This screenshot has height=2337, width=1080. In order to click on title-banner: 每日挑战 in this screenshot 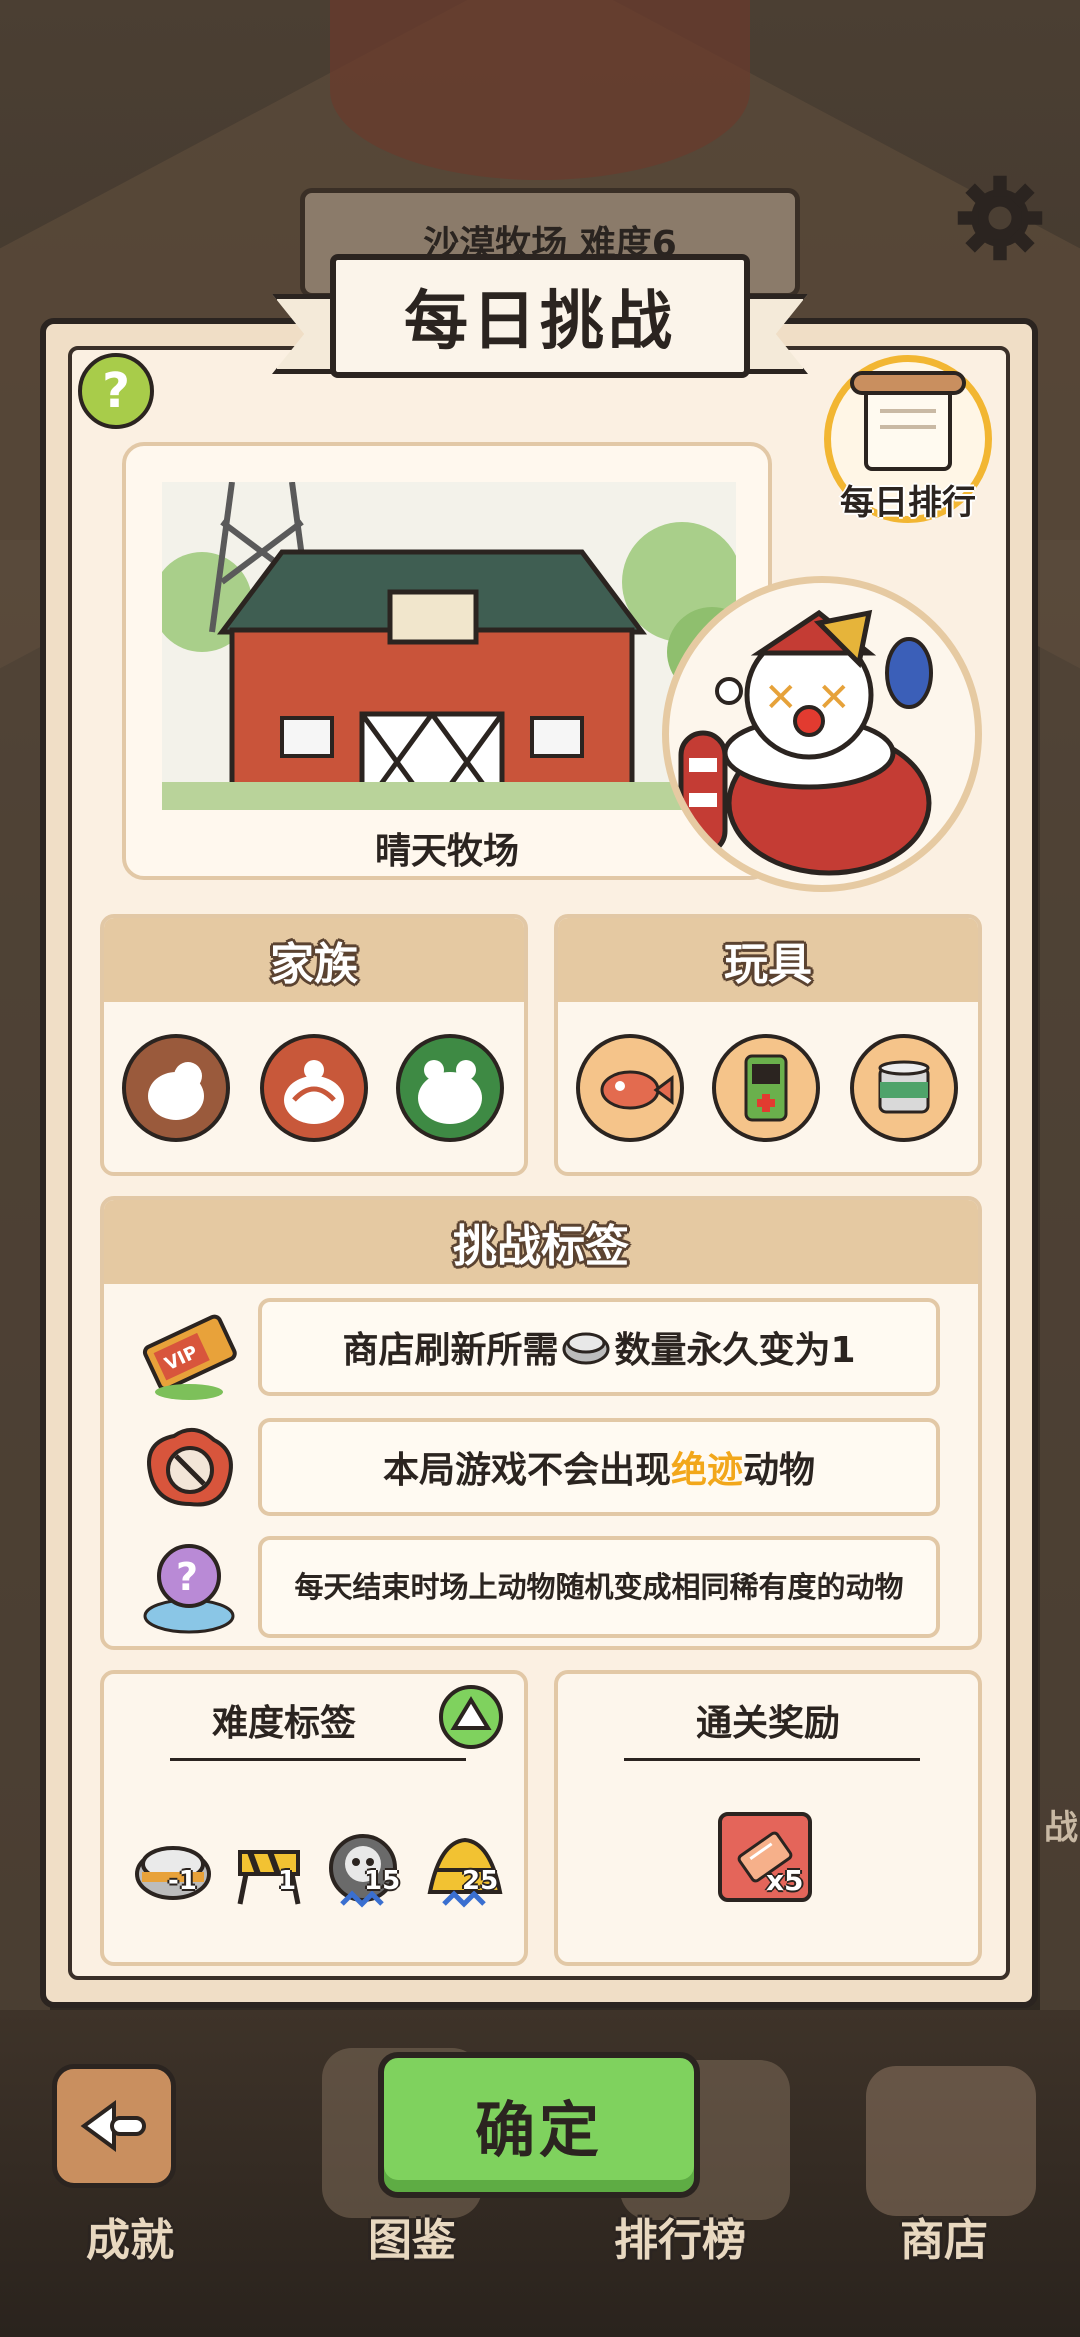, I will do `click(540, 319)`.